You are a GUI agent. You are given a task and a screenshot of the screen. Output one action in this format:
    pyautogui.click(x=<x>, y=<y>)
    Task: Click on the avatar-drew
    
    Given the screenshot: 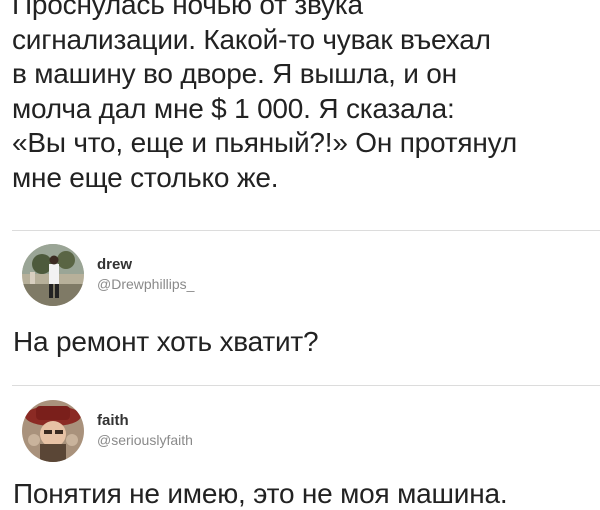 What is the action you would take?
    pyautogui.click(x=53, y=275)
    